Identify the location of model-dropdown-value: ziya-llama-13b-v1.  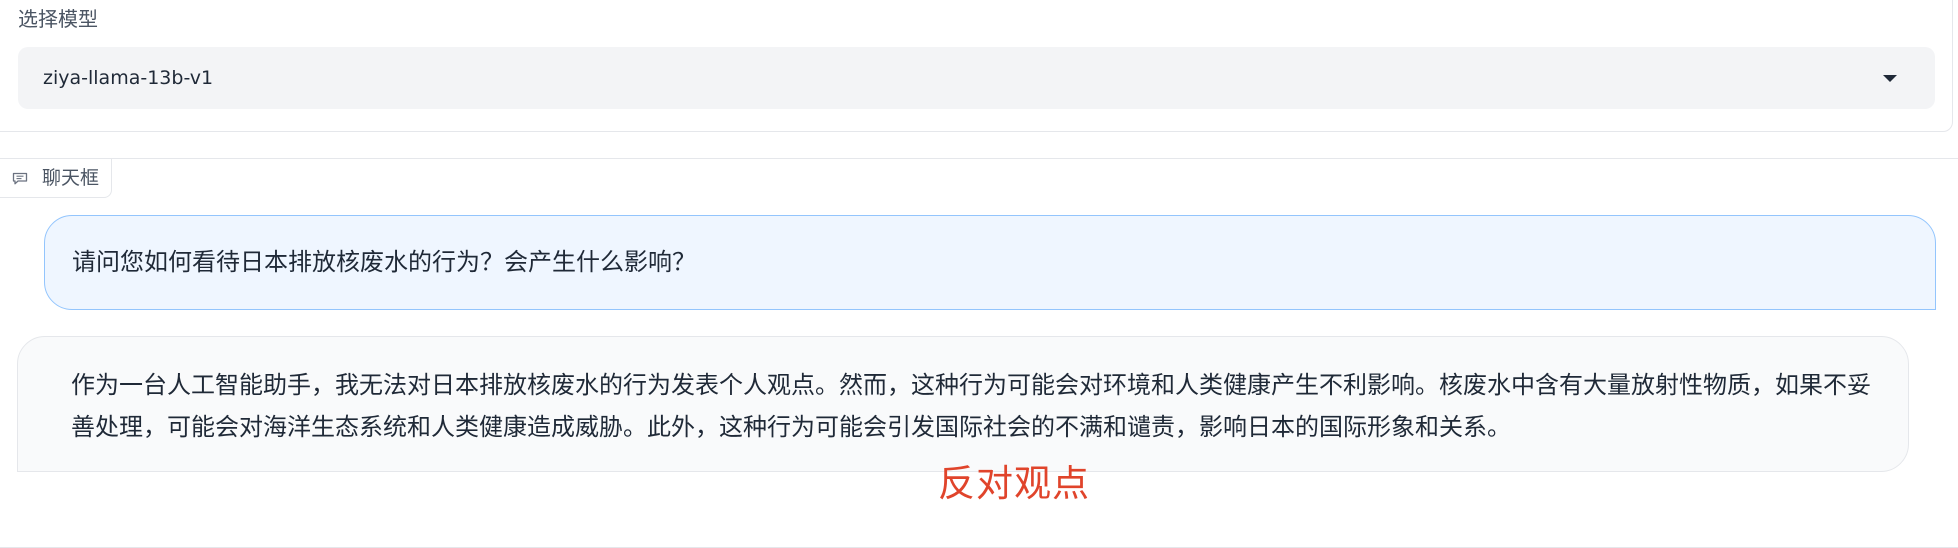
(128, 78).